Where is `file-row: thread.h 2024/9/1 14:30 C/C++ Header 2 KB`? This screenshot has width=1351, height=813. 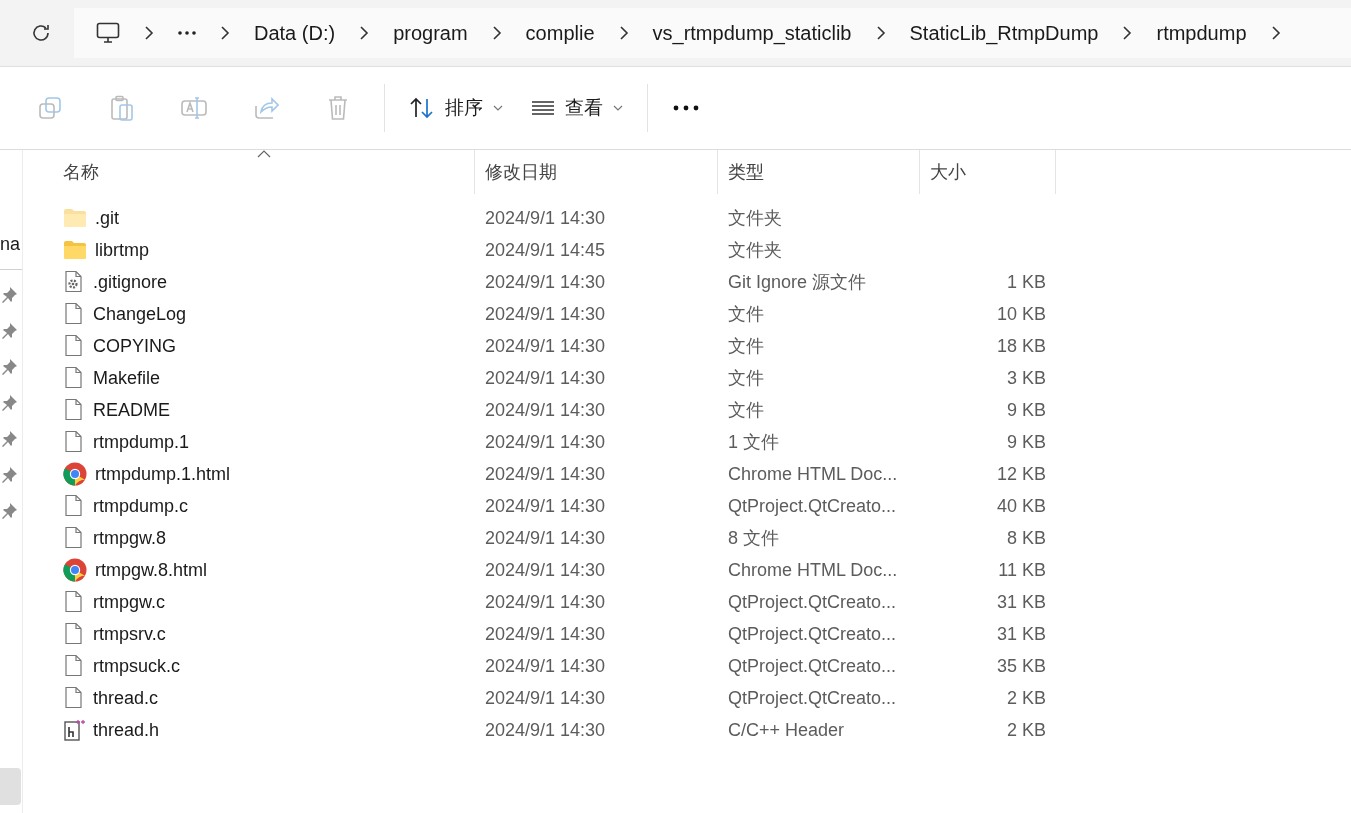
file-row: thread.h 2024/9/1 14:30 C/C++ Header 2 KB is located at coordinates (702, 730).